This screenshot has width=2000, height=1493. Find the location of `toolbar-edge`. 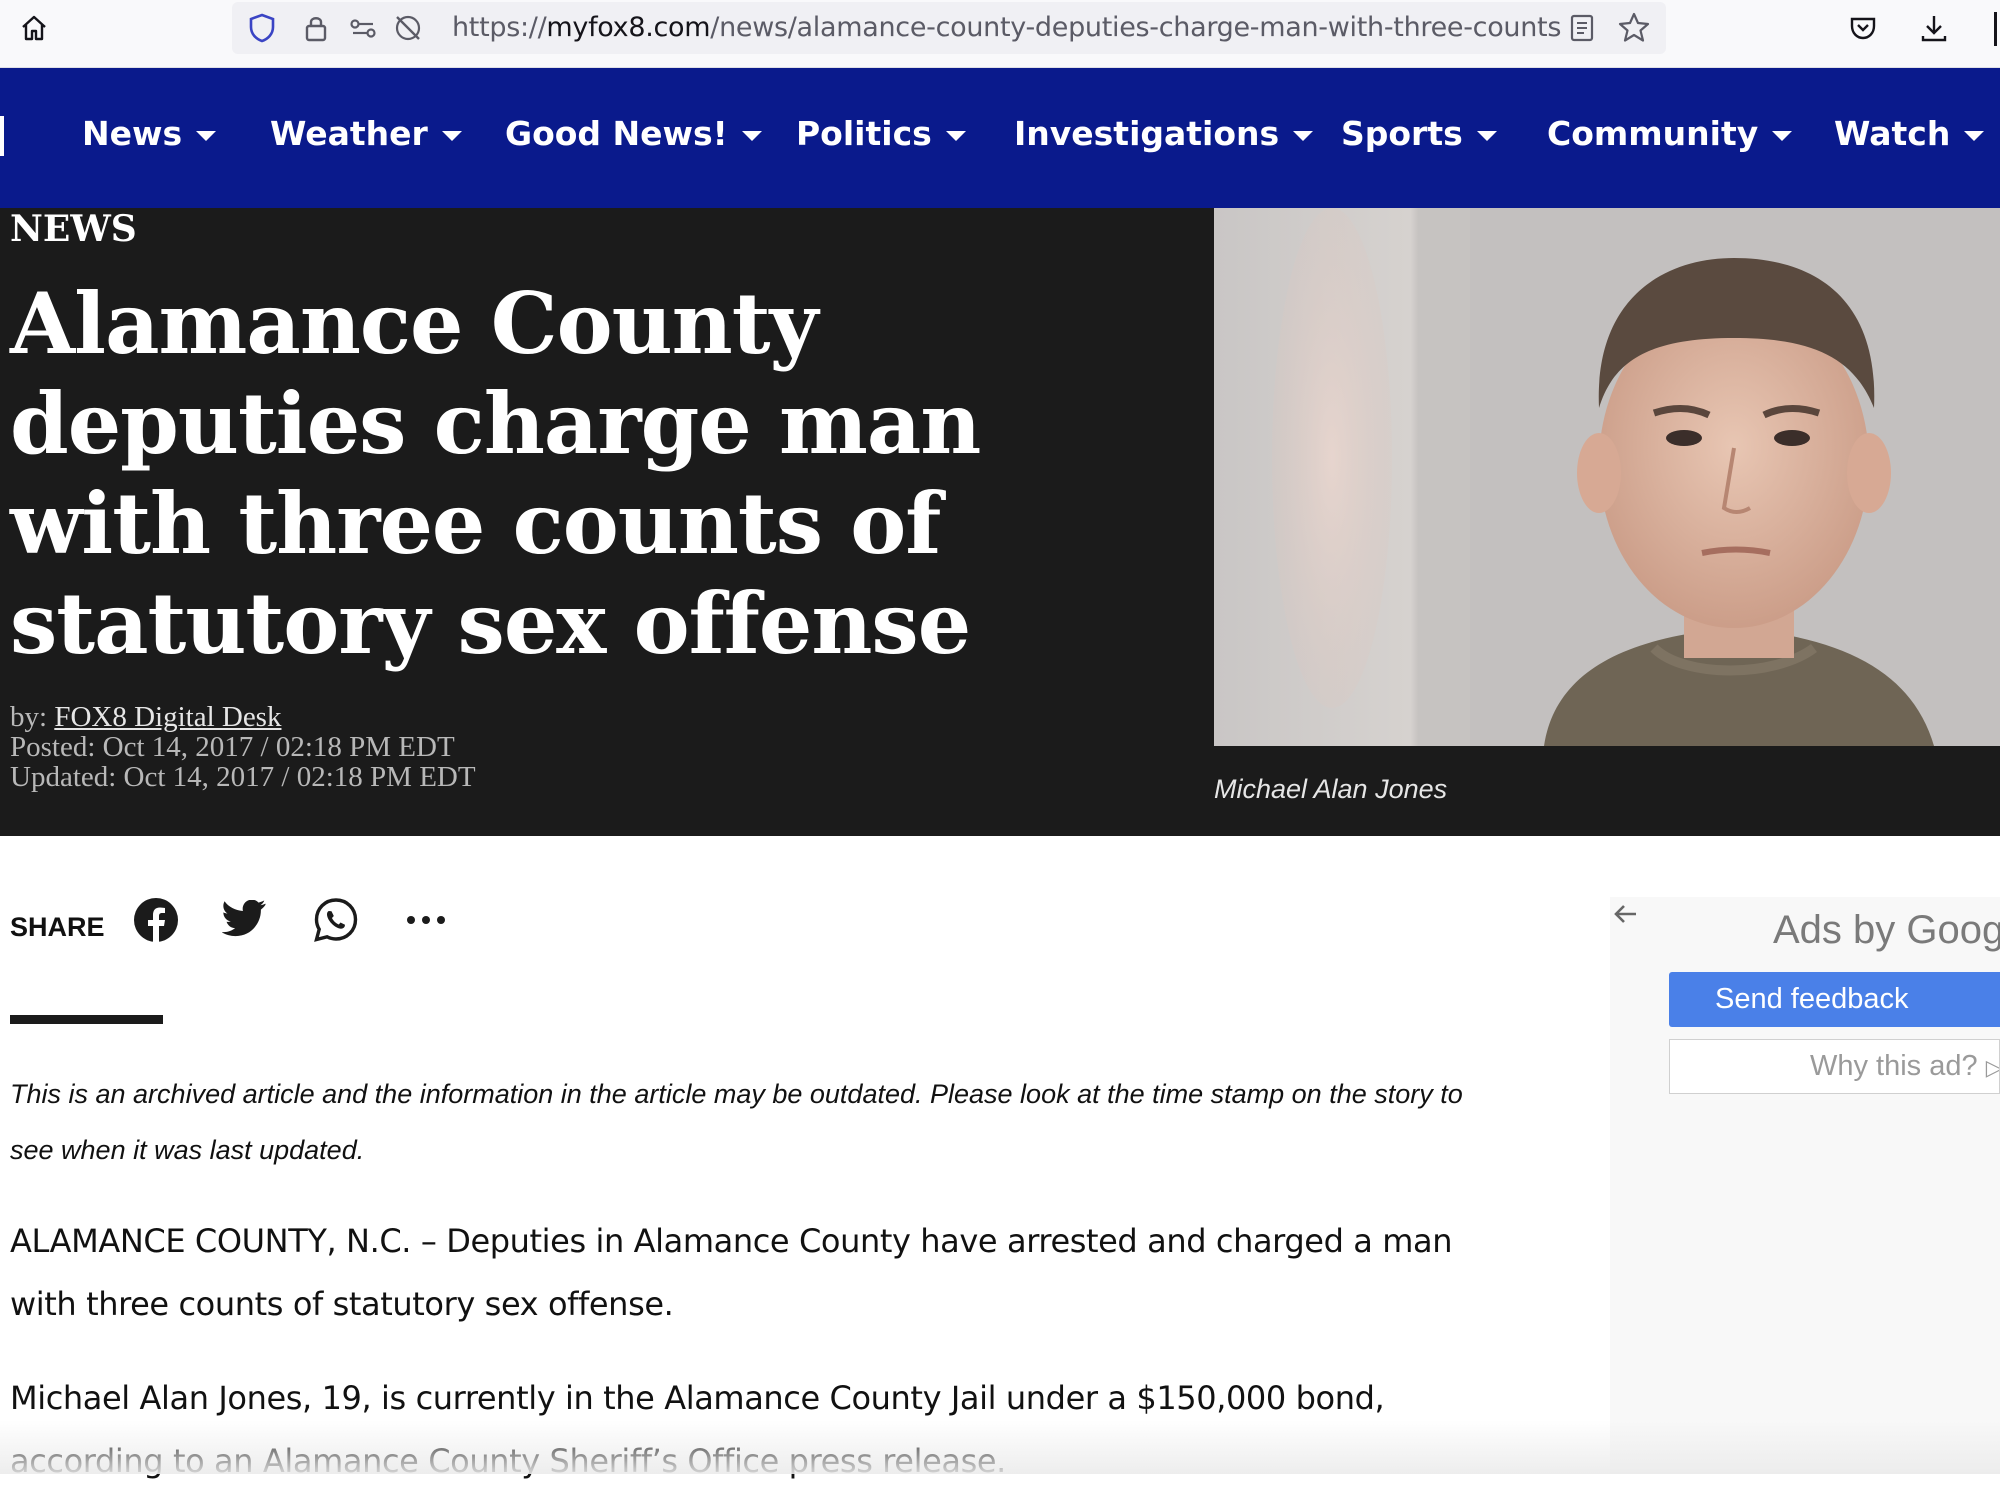

toolbar-edge is located at coordinates (1995, 29).